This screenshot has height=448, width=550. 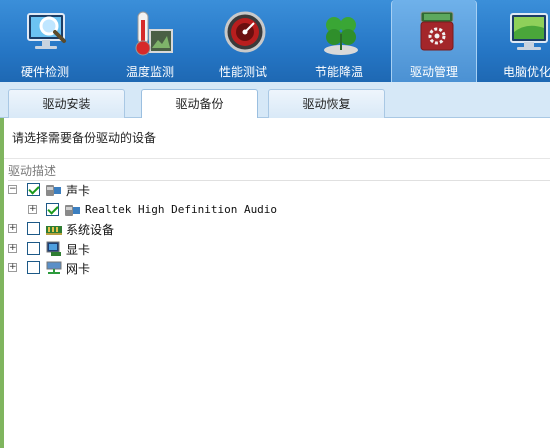 What do you see at coordinates (2, 283) in the screenshot?
I see `window-edge` at bounding box center [2, 283].